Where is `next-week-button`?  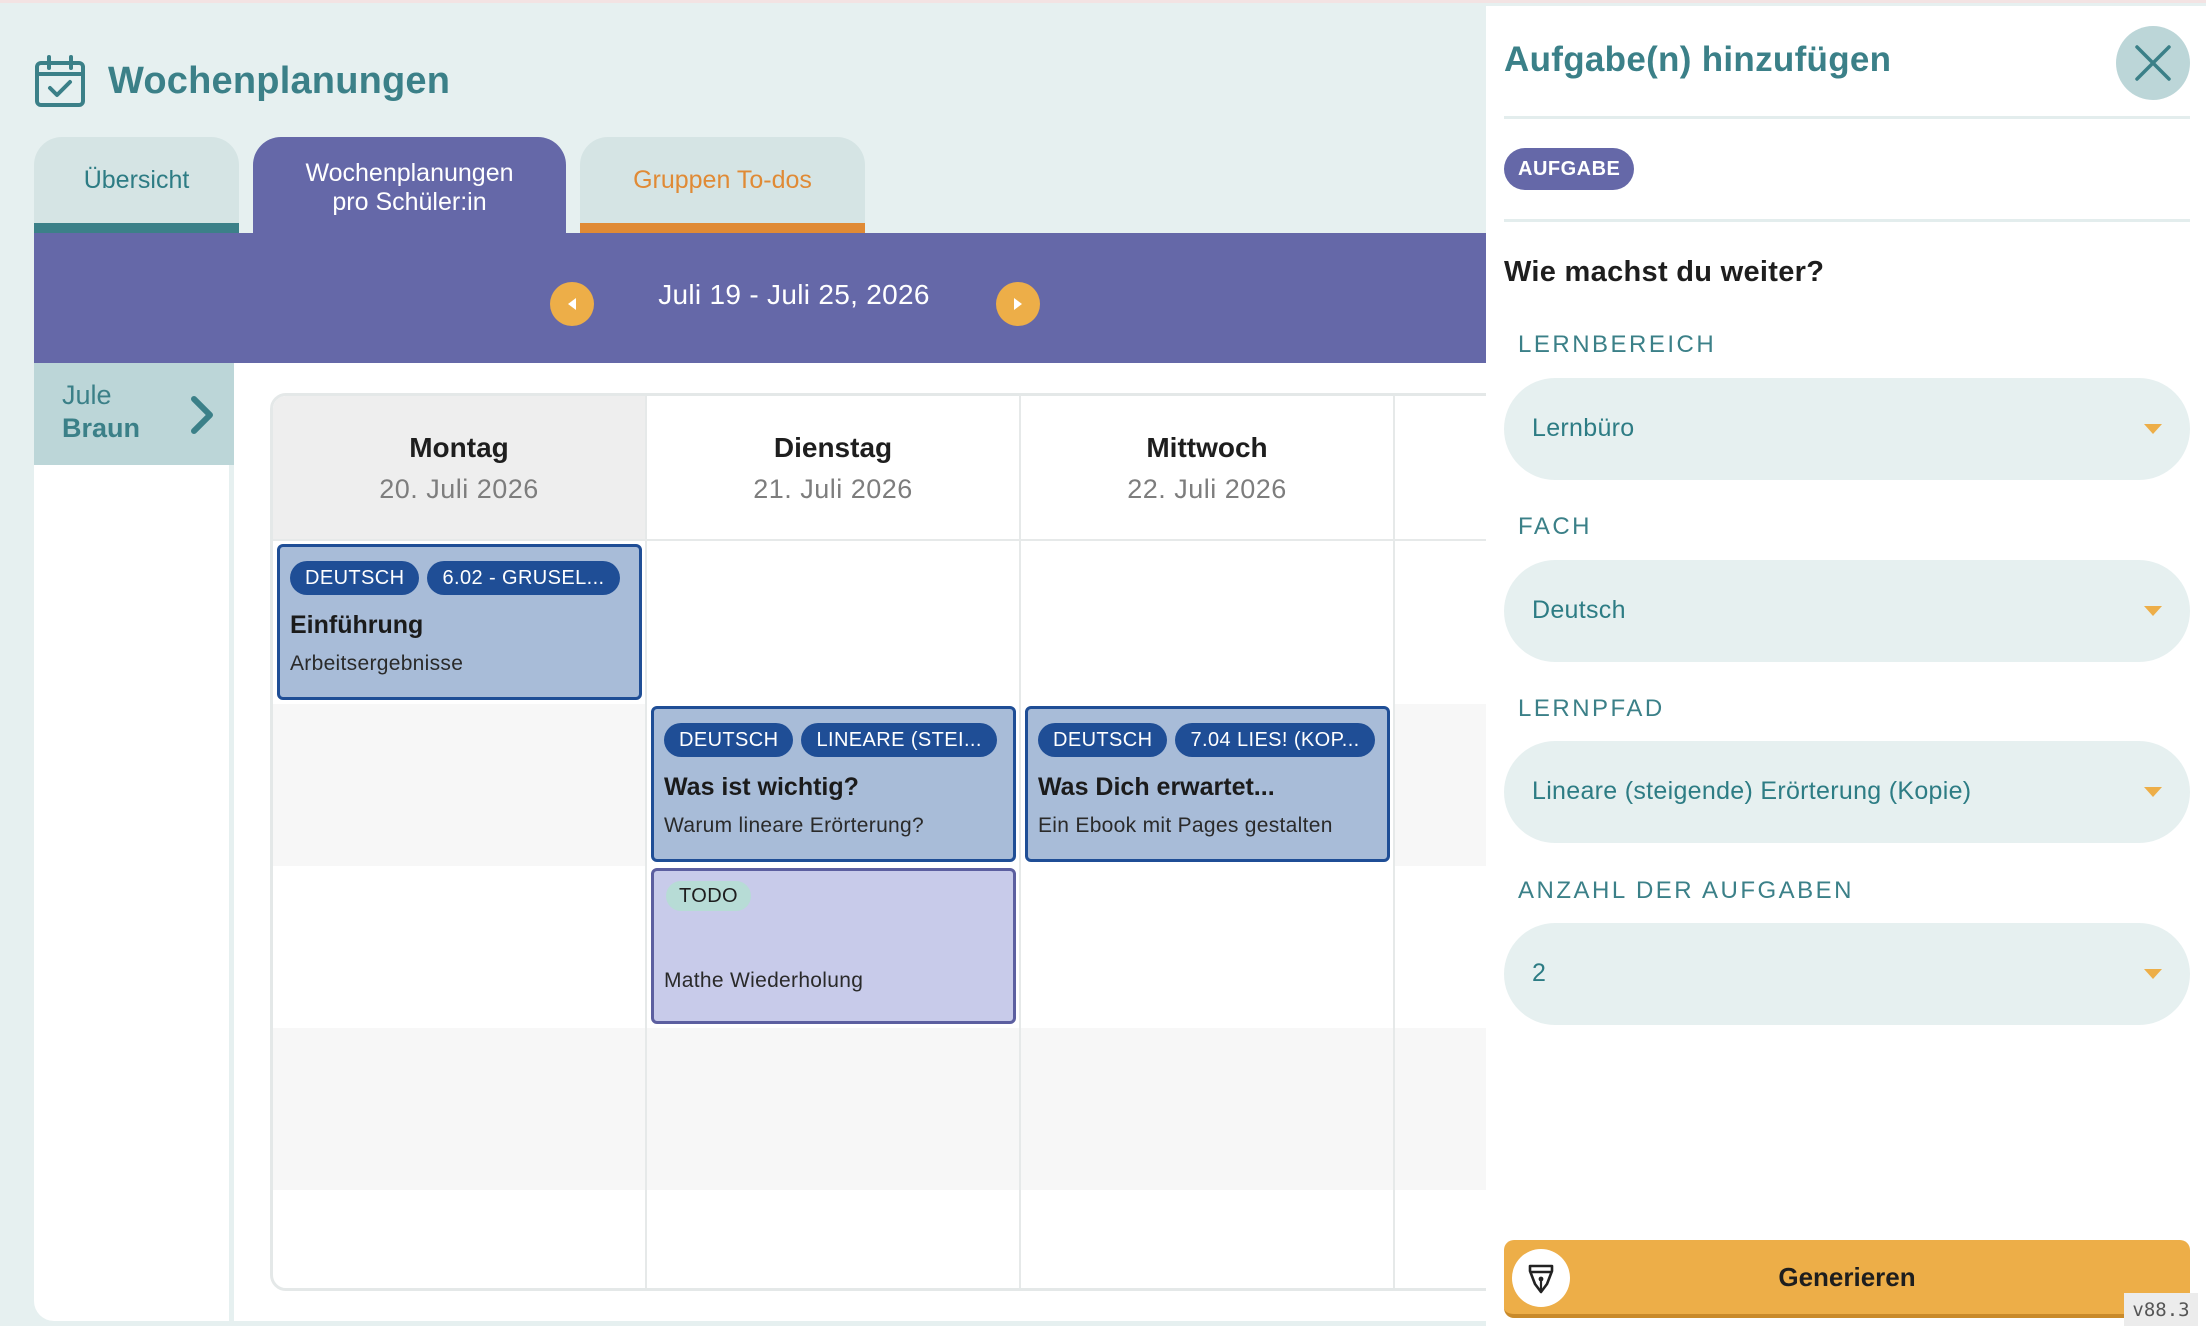
next-week-button is located at coordinates (1018, 304).